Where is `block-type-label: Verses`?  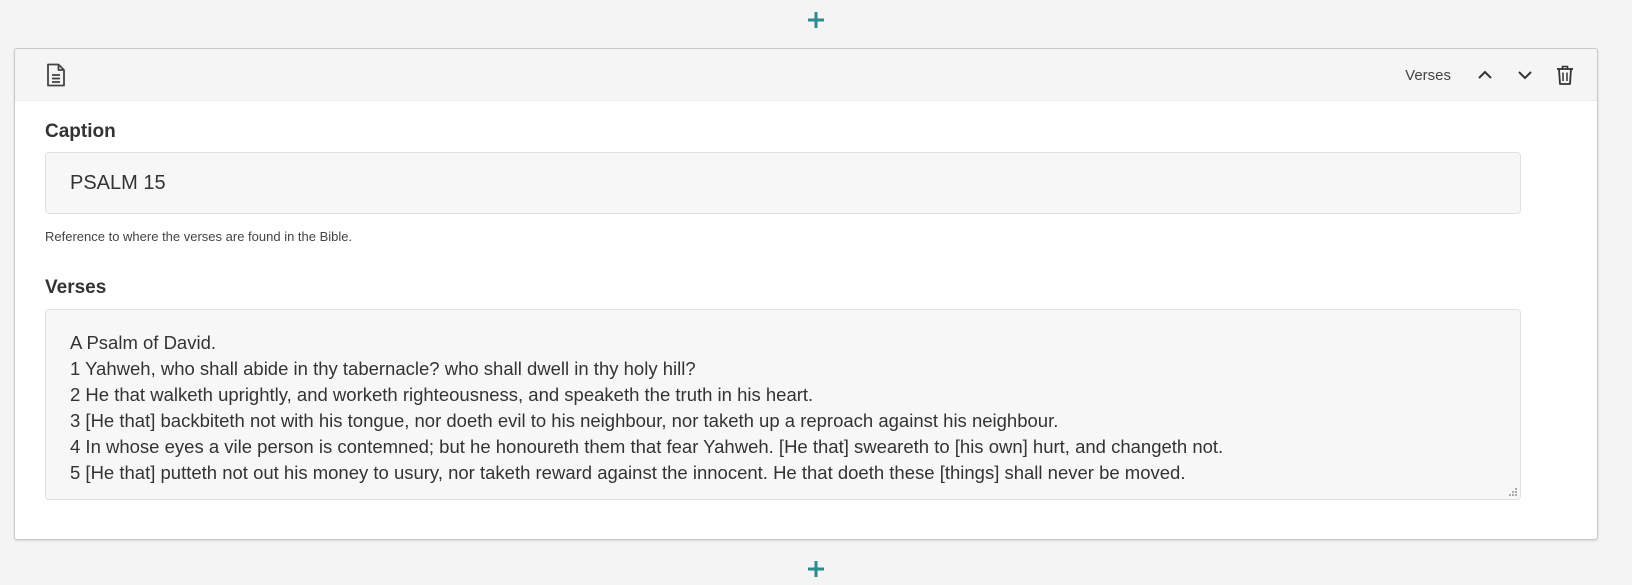
block-type-label: Verses is located at coordinates (1428, 75).